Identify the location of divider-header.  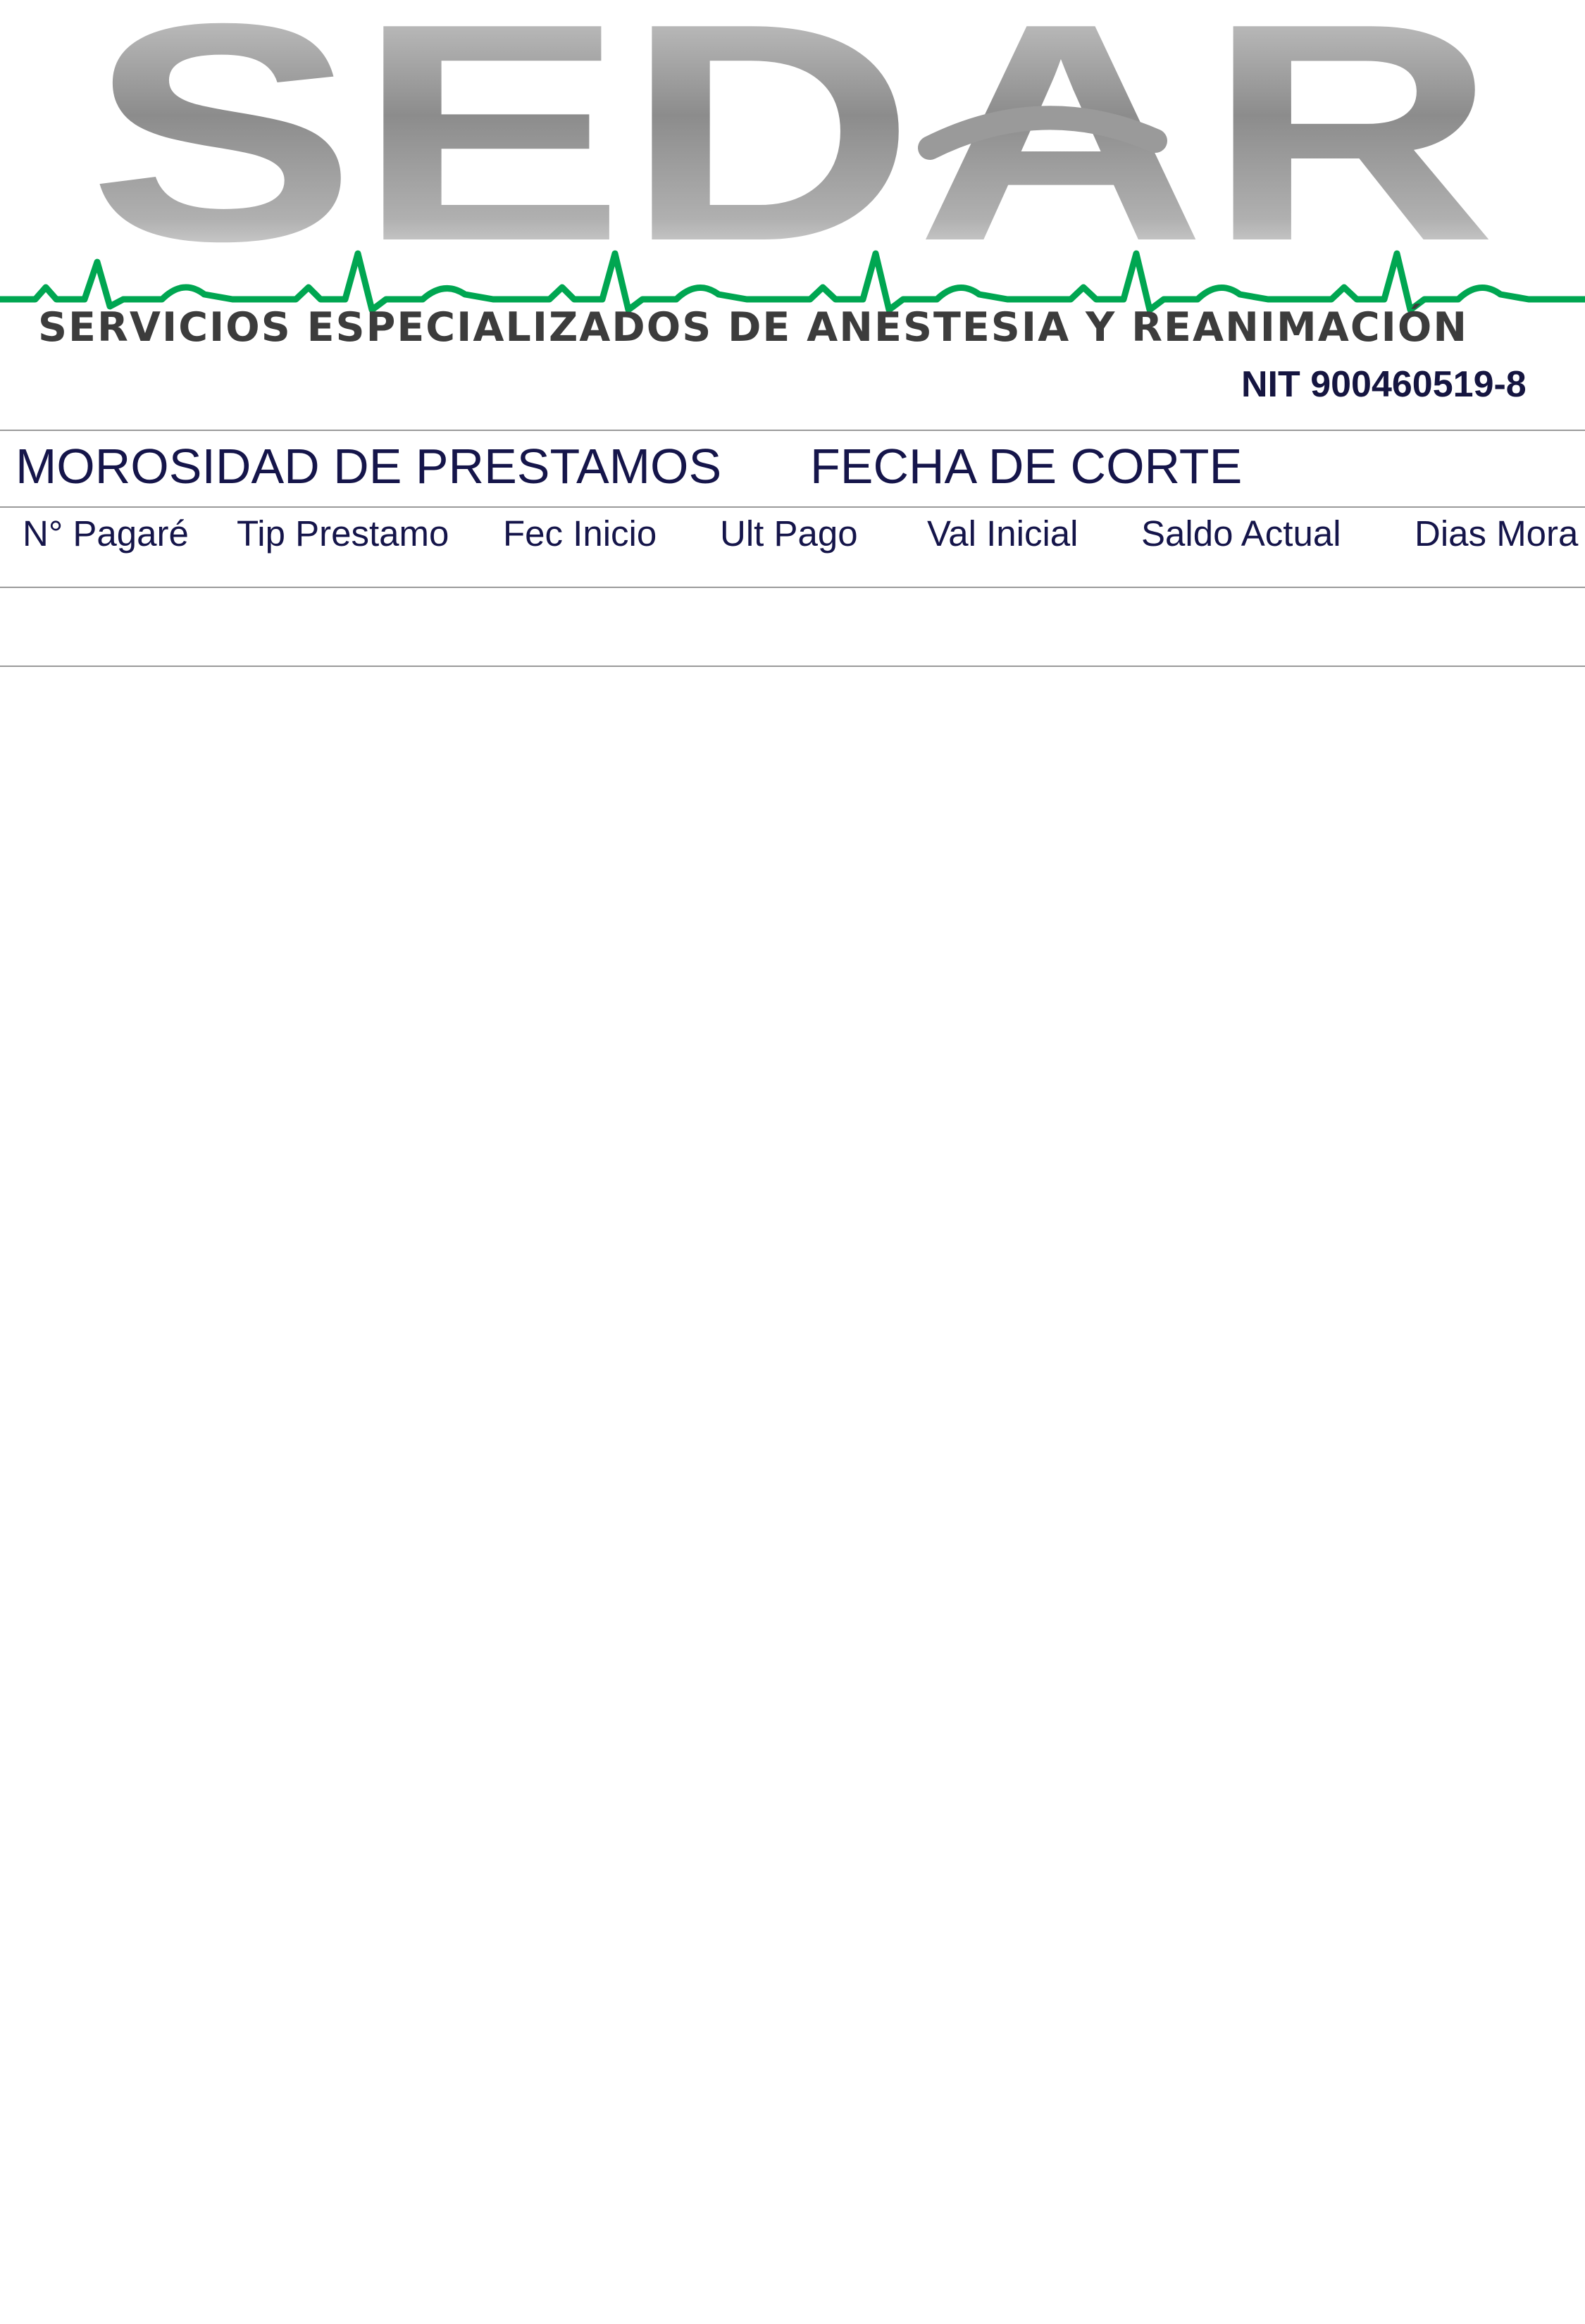
(792, 587).